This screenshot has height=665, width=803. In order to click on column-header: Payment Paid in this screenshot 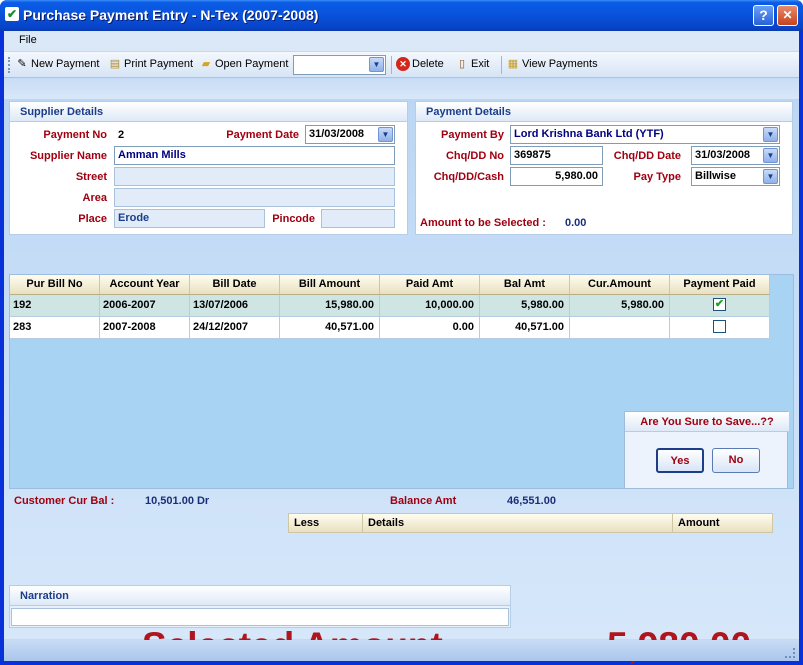, I will do `click(720, 285)`.